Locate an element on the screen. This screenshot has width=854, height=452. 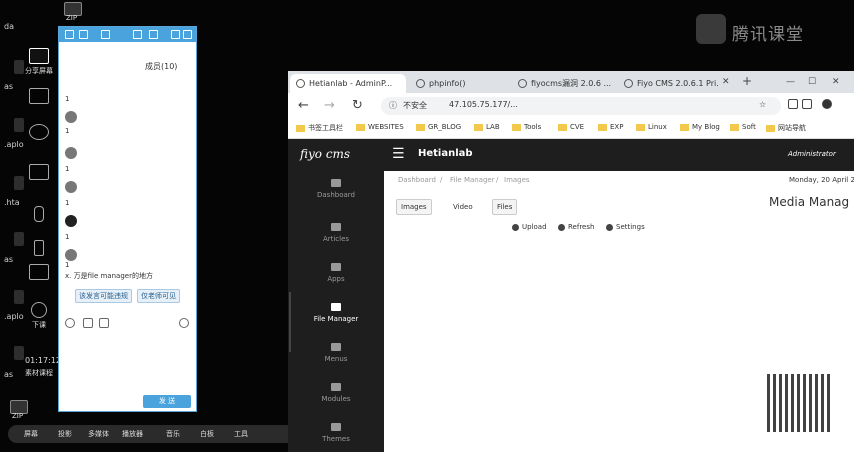
bookmark-item: Tools is located at coordinates (526, 127).